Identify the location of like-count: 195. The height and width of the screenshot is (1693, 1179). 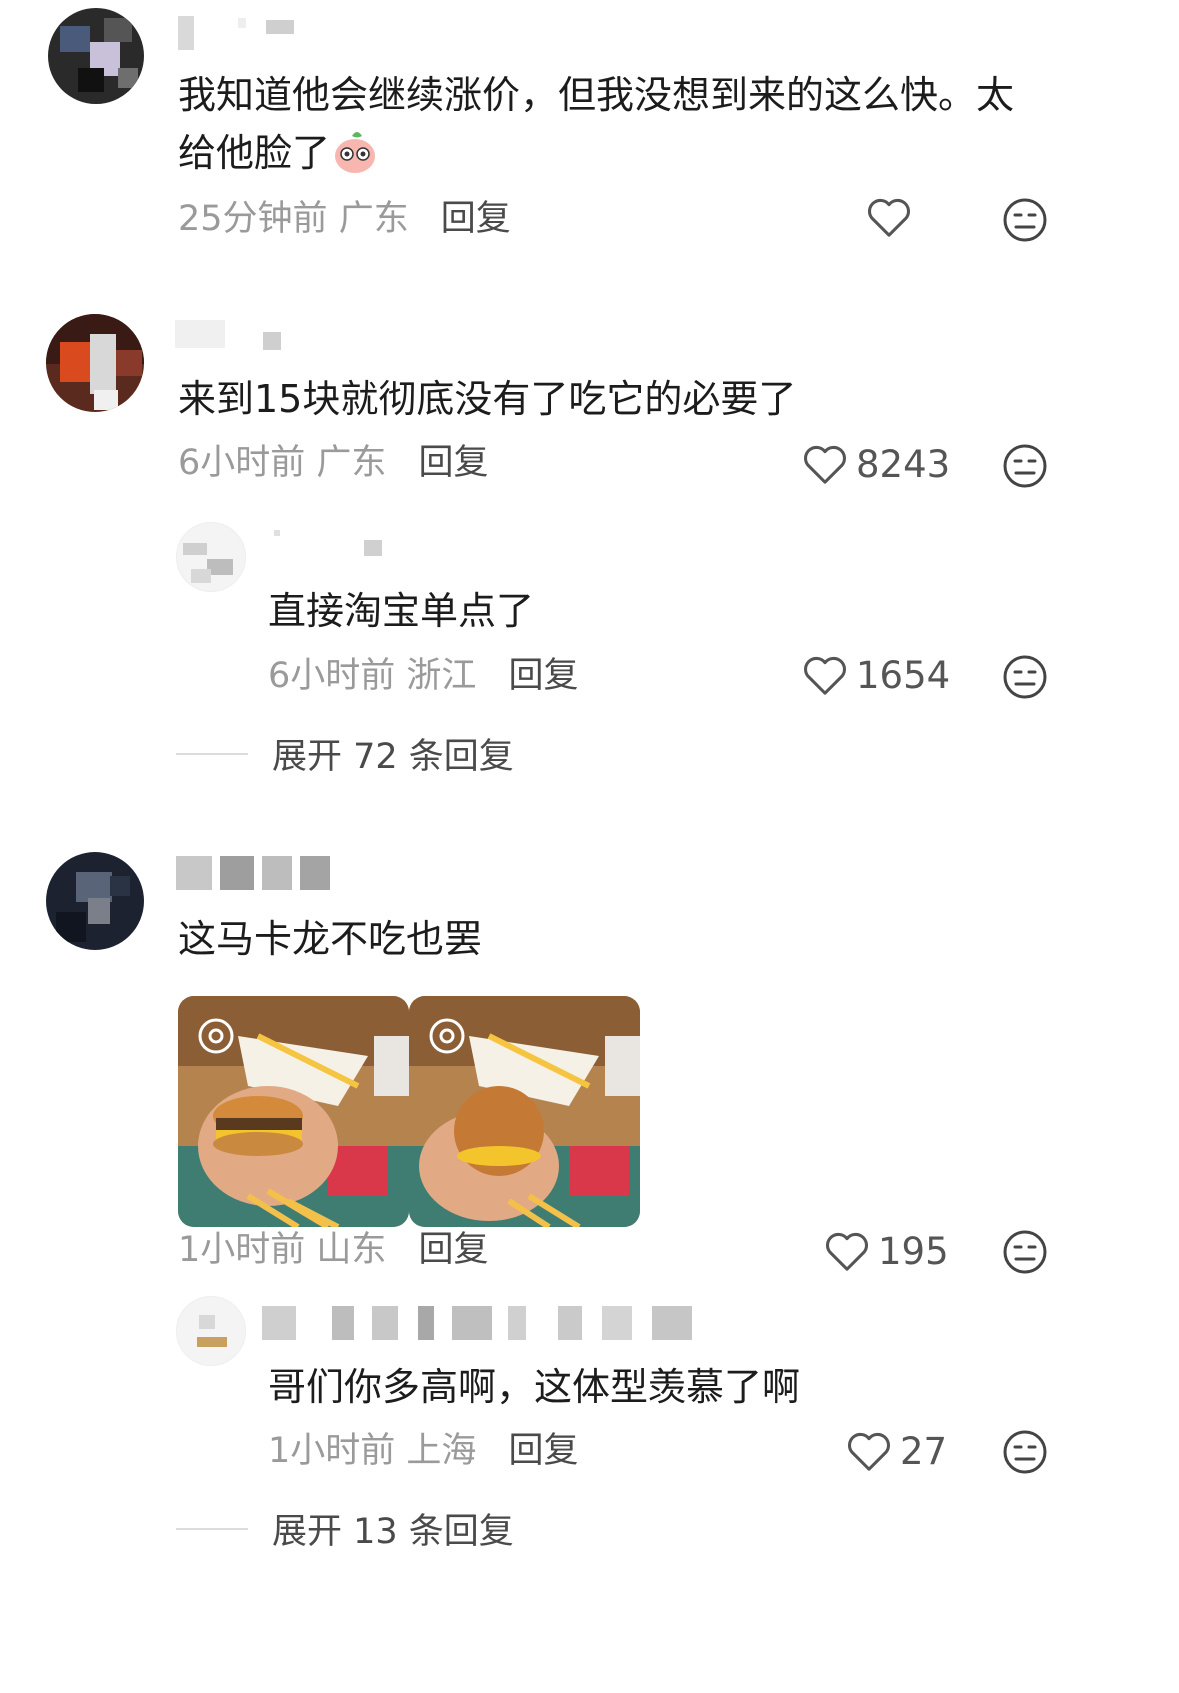
(913, 1251).